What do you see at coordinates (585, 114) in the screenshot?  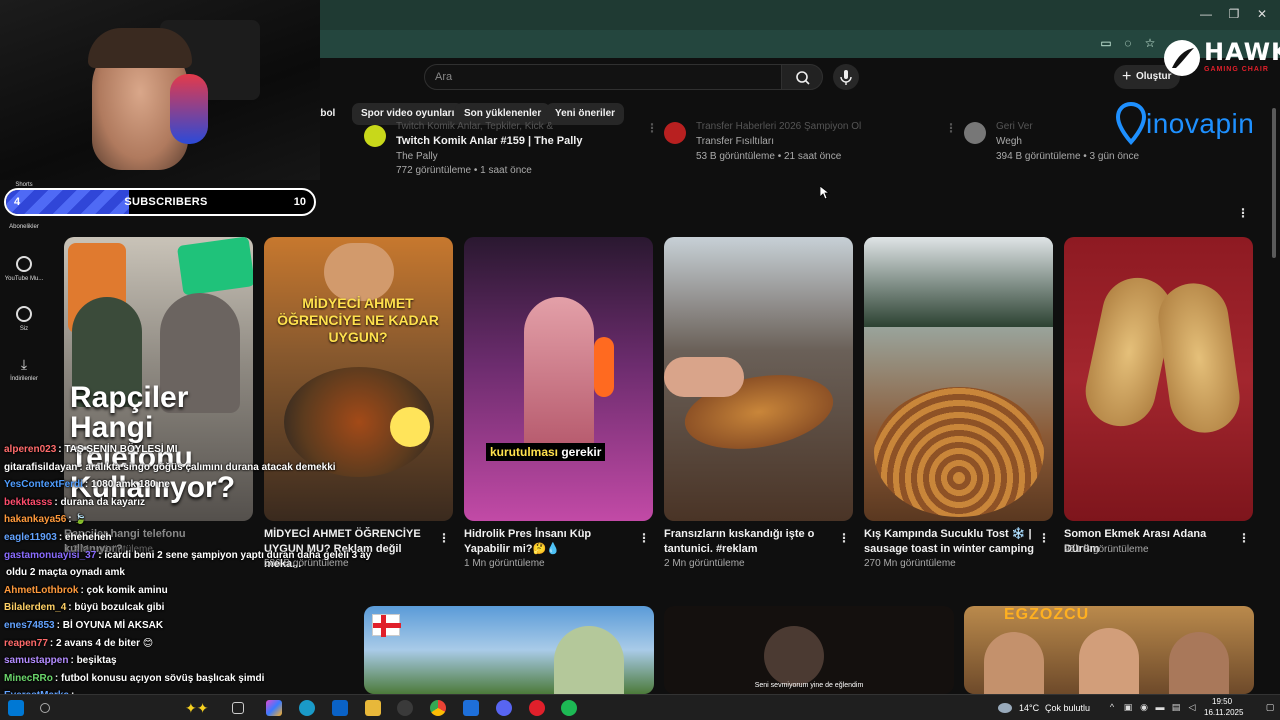 I see `chip-new-recommendations: Yeni öneriler` at bounding box center [585, 114].